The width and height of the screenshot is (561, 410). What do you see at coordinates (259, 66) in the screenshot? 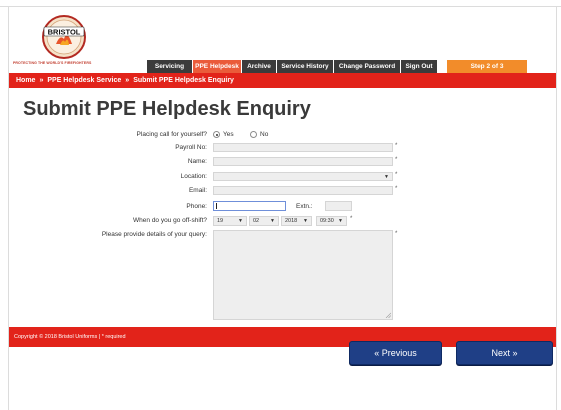
I see `nav-archive: Archive` at bounding box center [259, 66].